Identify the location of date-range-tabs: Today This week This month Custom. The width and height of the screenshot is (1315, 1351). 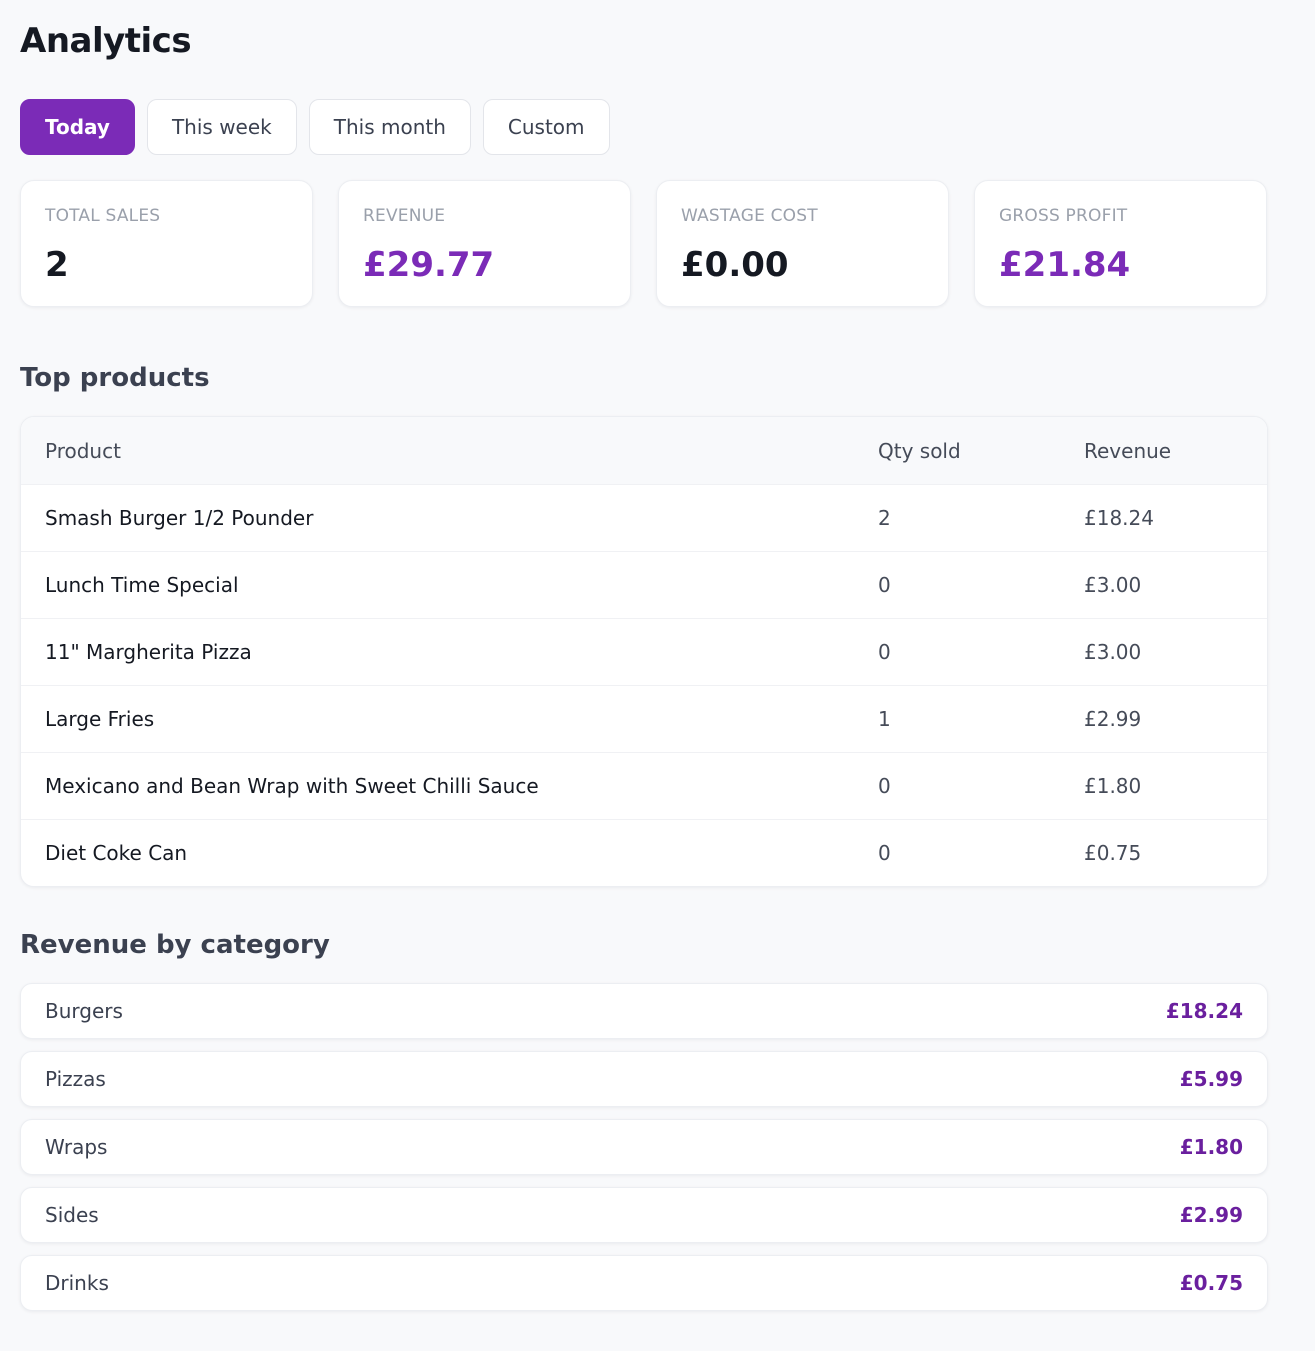
(667, 127).